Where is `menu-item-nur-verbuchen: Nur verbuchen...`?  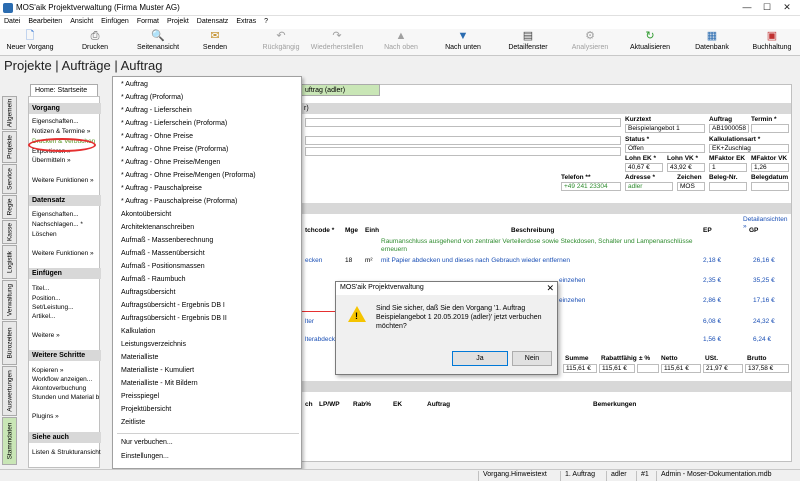 menu-item-nur-verbuchen: Nur verbuchen... is located at coordinates (147, 442).